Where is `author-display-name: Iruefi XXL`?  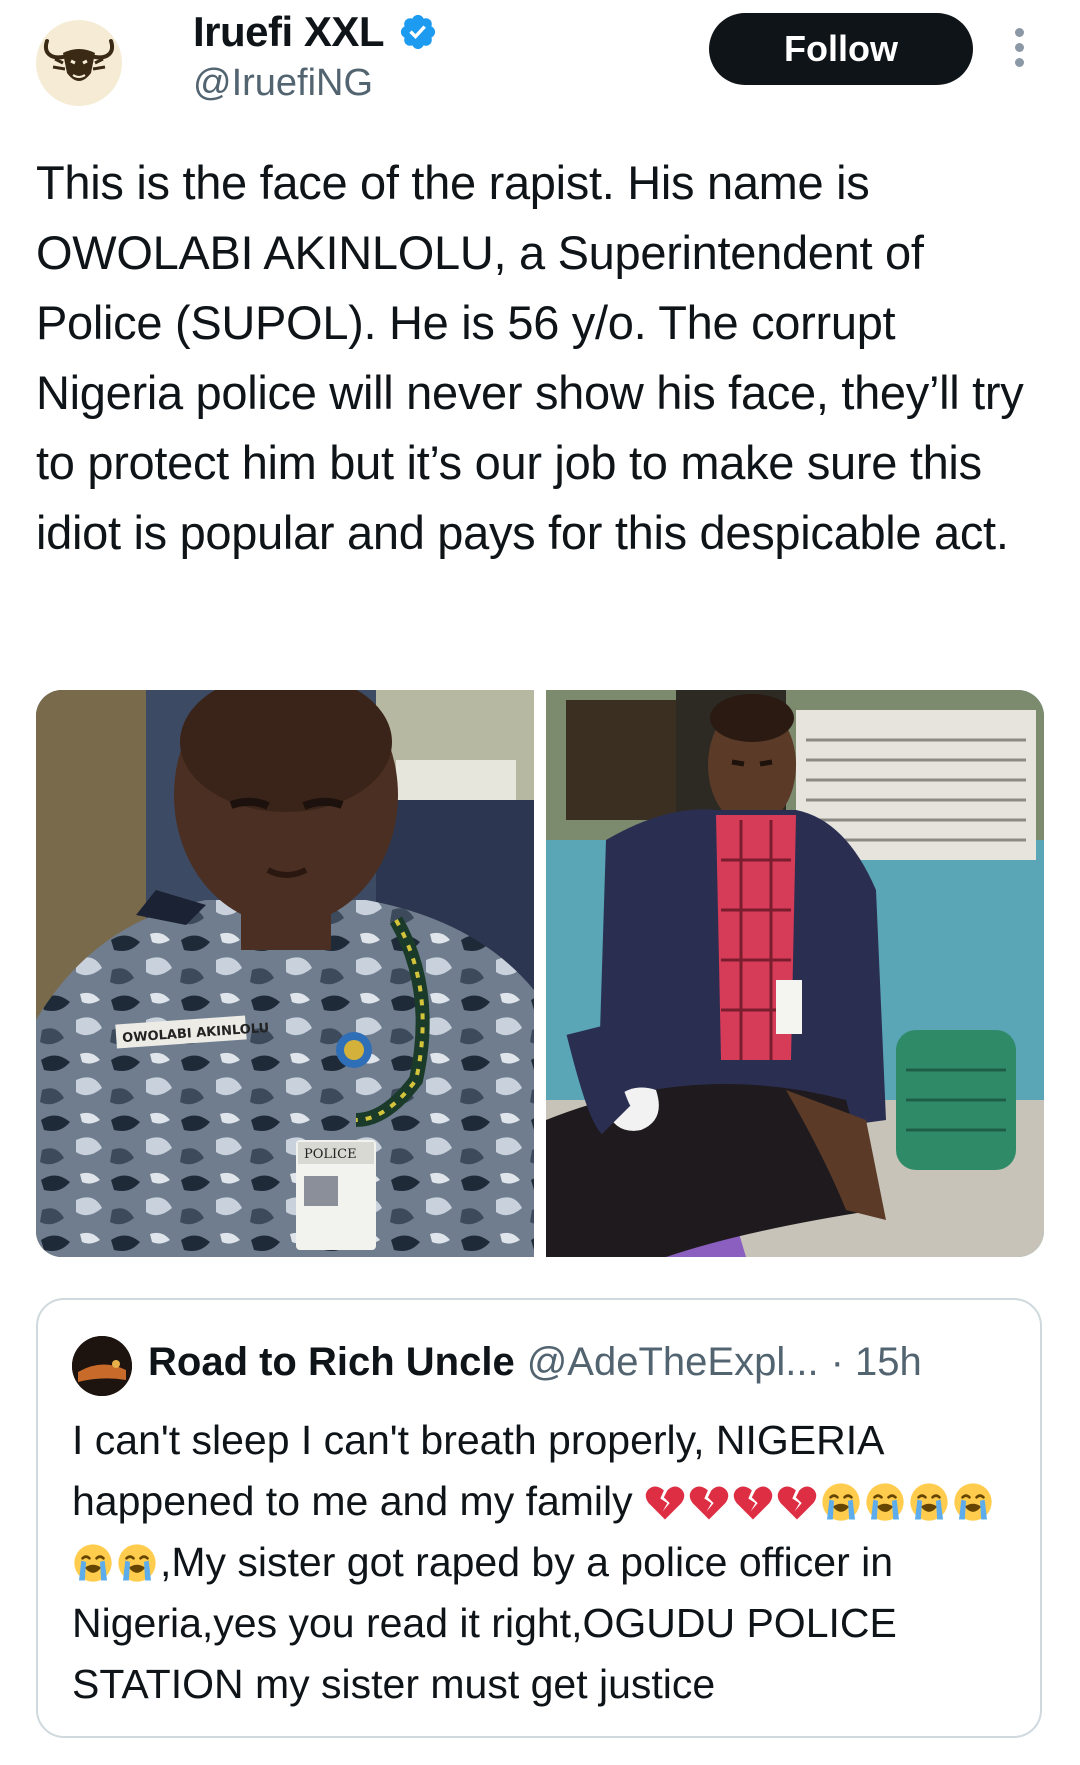
author-display-name: Iruefi XXL is located at coordinates (315, 32).